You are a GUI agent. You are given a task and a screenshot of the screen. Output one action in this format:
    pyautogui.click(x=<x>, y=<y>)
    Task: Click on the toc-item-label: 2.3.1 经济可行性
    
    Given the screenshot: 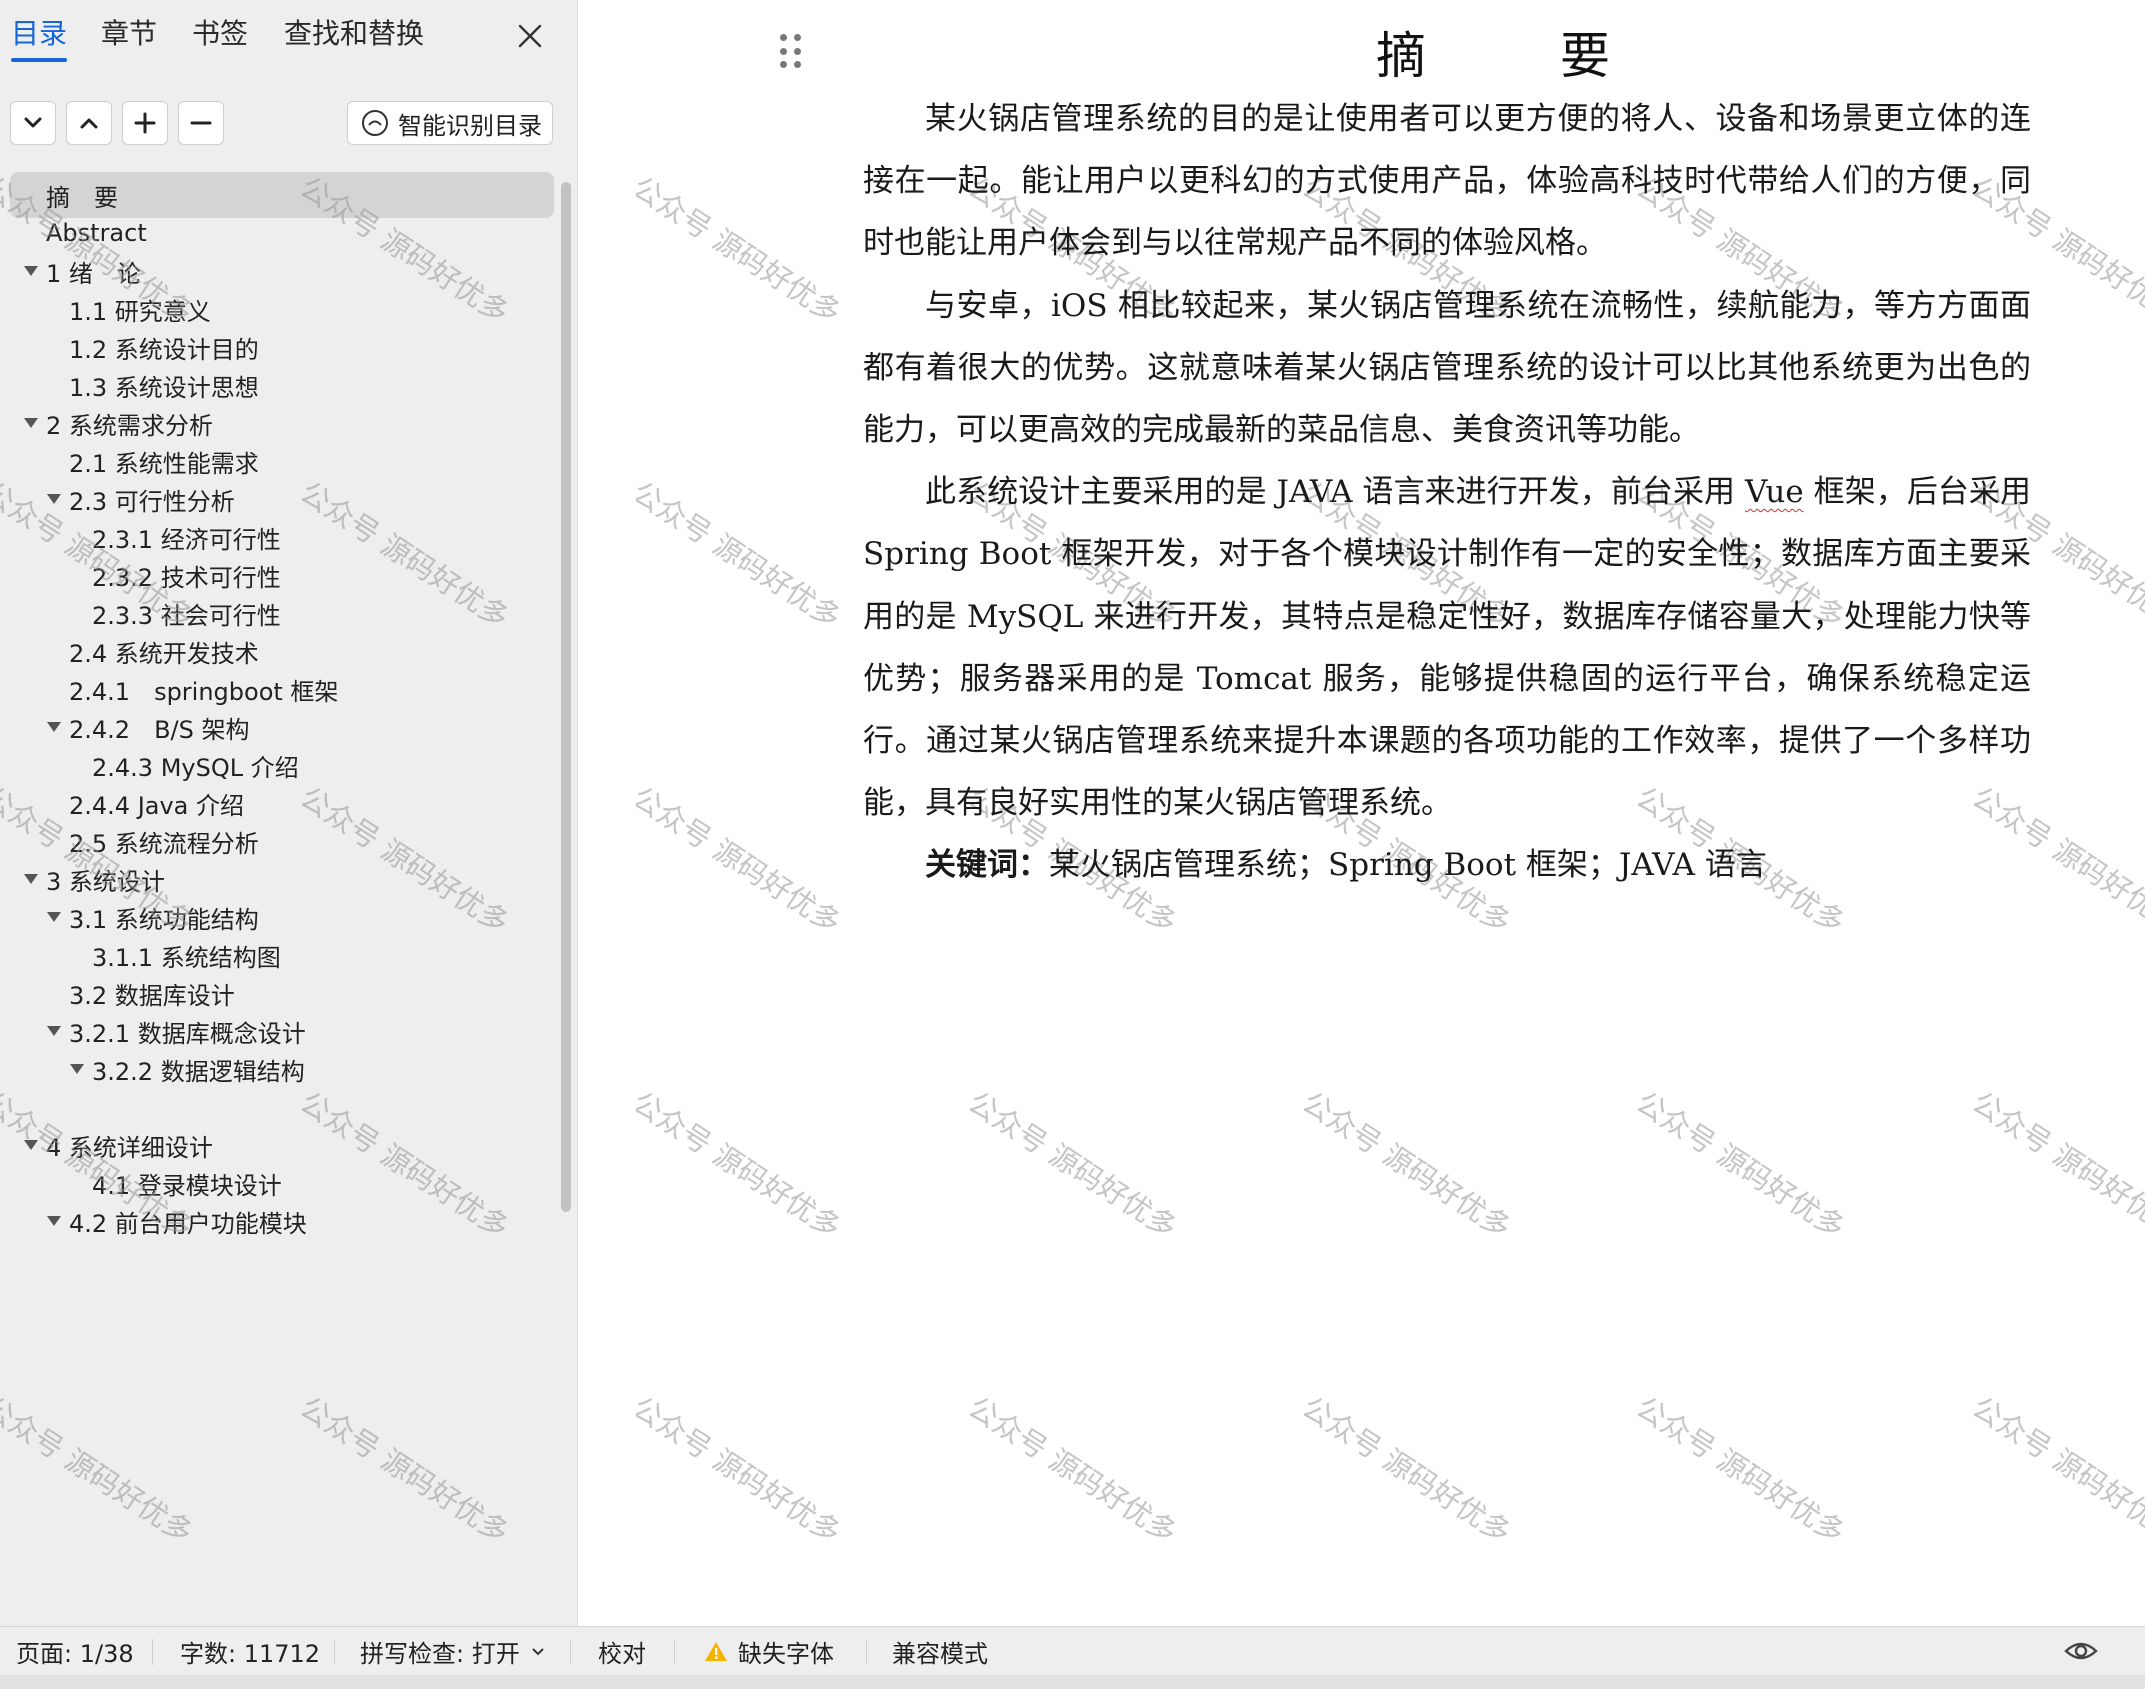 What is the action you would take?
    pyautogui.click(x=186, y=539)
    